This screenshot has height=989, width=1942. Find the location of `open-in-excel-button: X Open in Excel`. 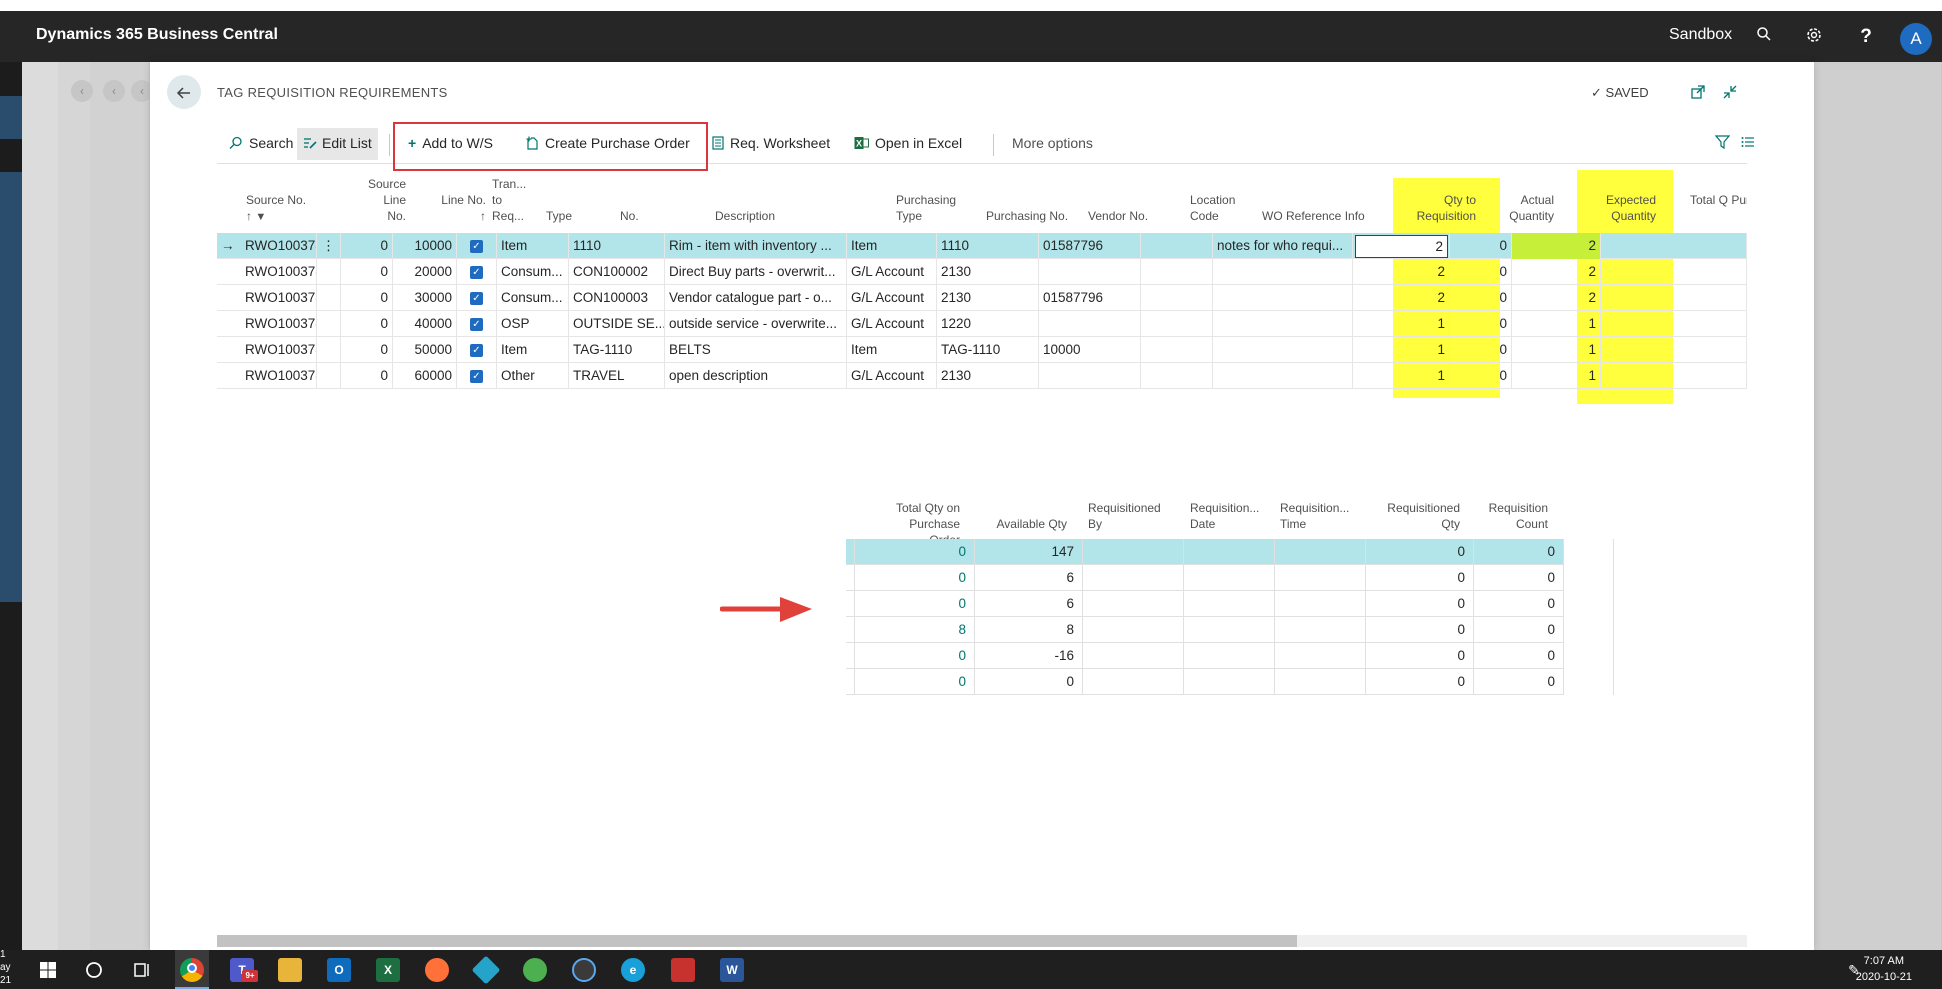

open-in-excel-button: X Open in Excel is located at coordinates (908, 143).